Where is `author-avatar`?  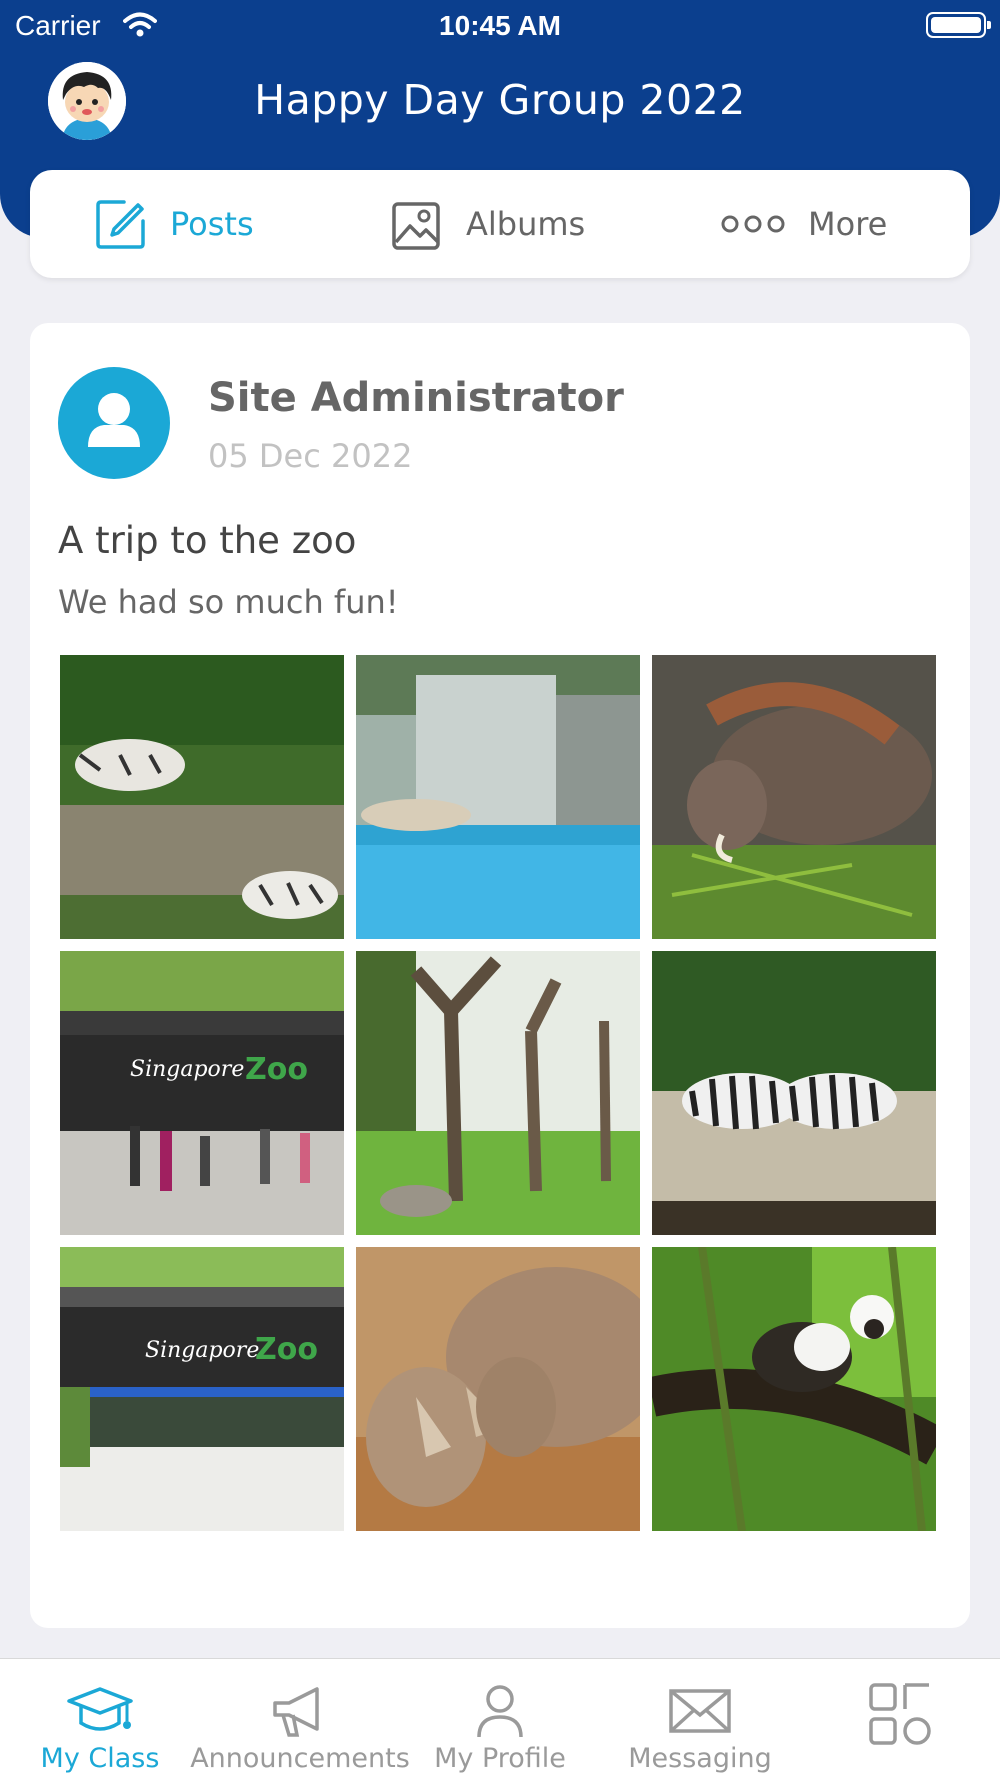
author-avatar is located at coordinates (114, 423).